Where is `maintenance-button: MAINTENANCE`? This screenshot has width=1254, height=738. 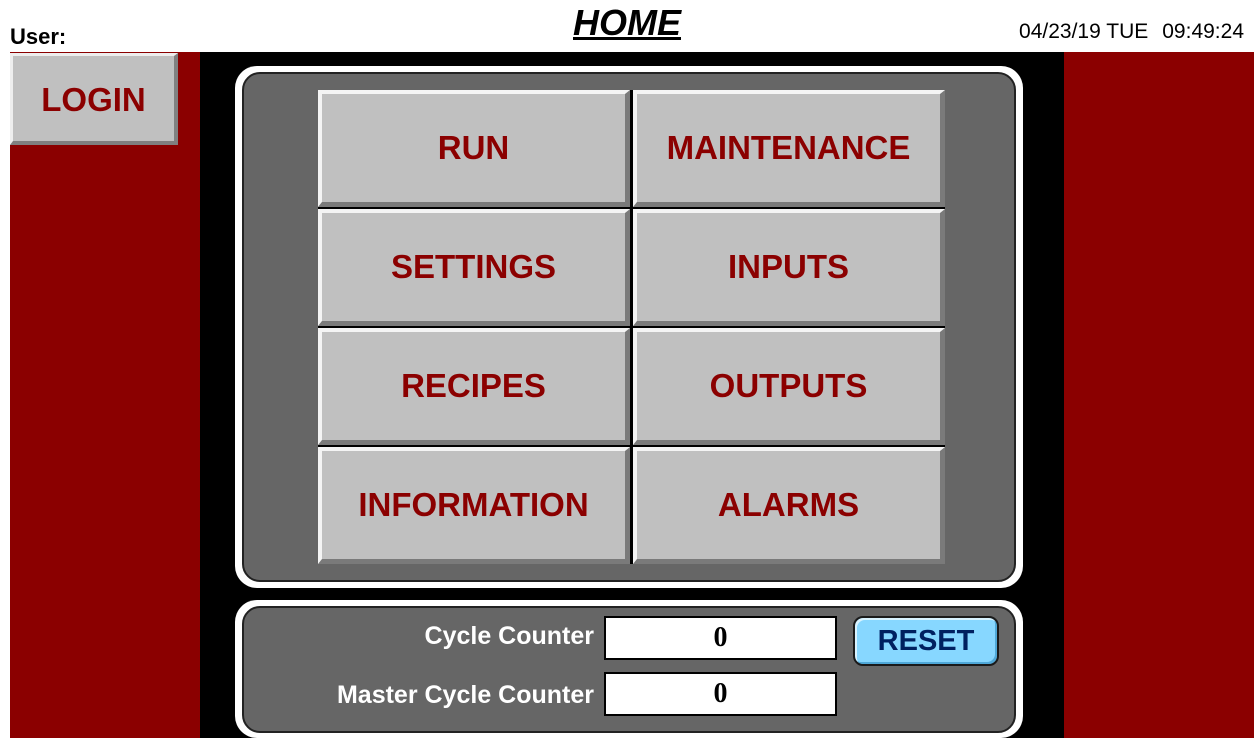
maintenance-button: MAINTENANCE is located at coordinates (789, 148).